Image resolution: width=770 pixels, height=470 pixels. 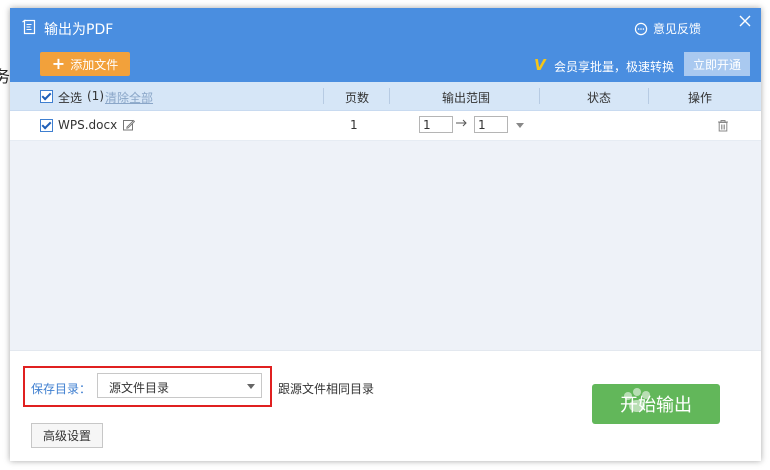 I want to click on vip-promo-text: 会员享批量，极速转换, so click(x=614, y=67).